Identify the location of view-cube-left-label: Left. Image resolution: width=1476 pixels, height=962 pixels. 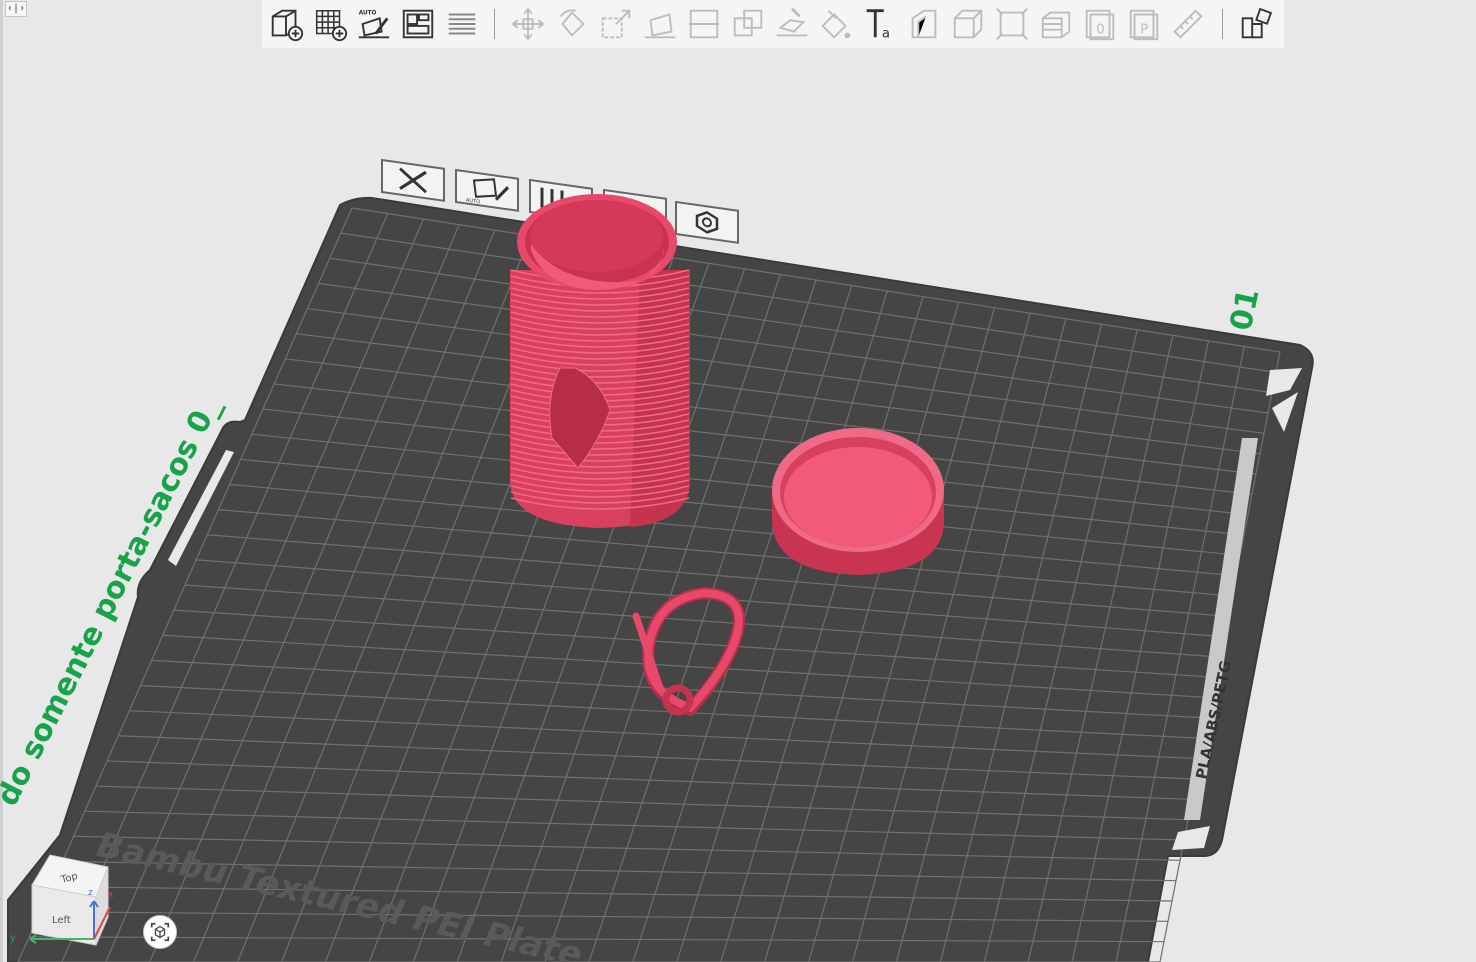
(61, 920).